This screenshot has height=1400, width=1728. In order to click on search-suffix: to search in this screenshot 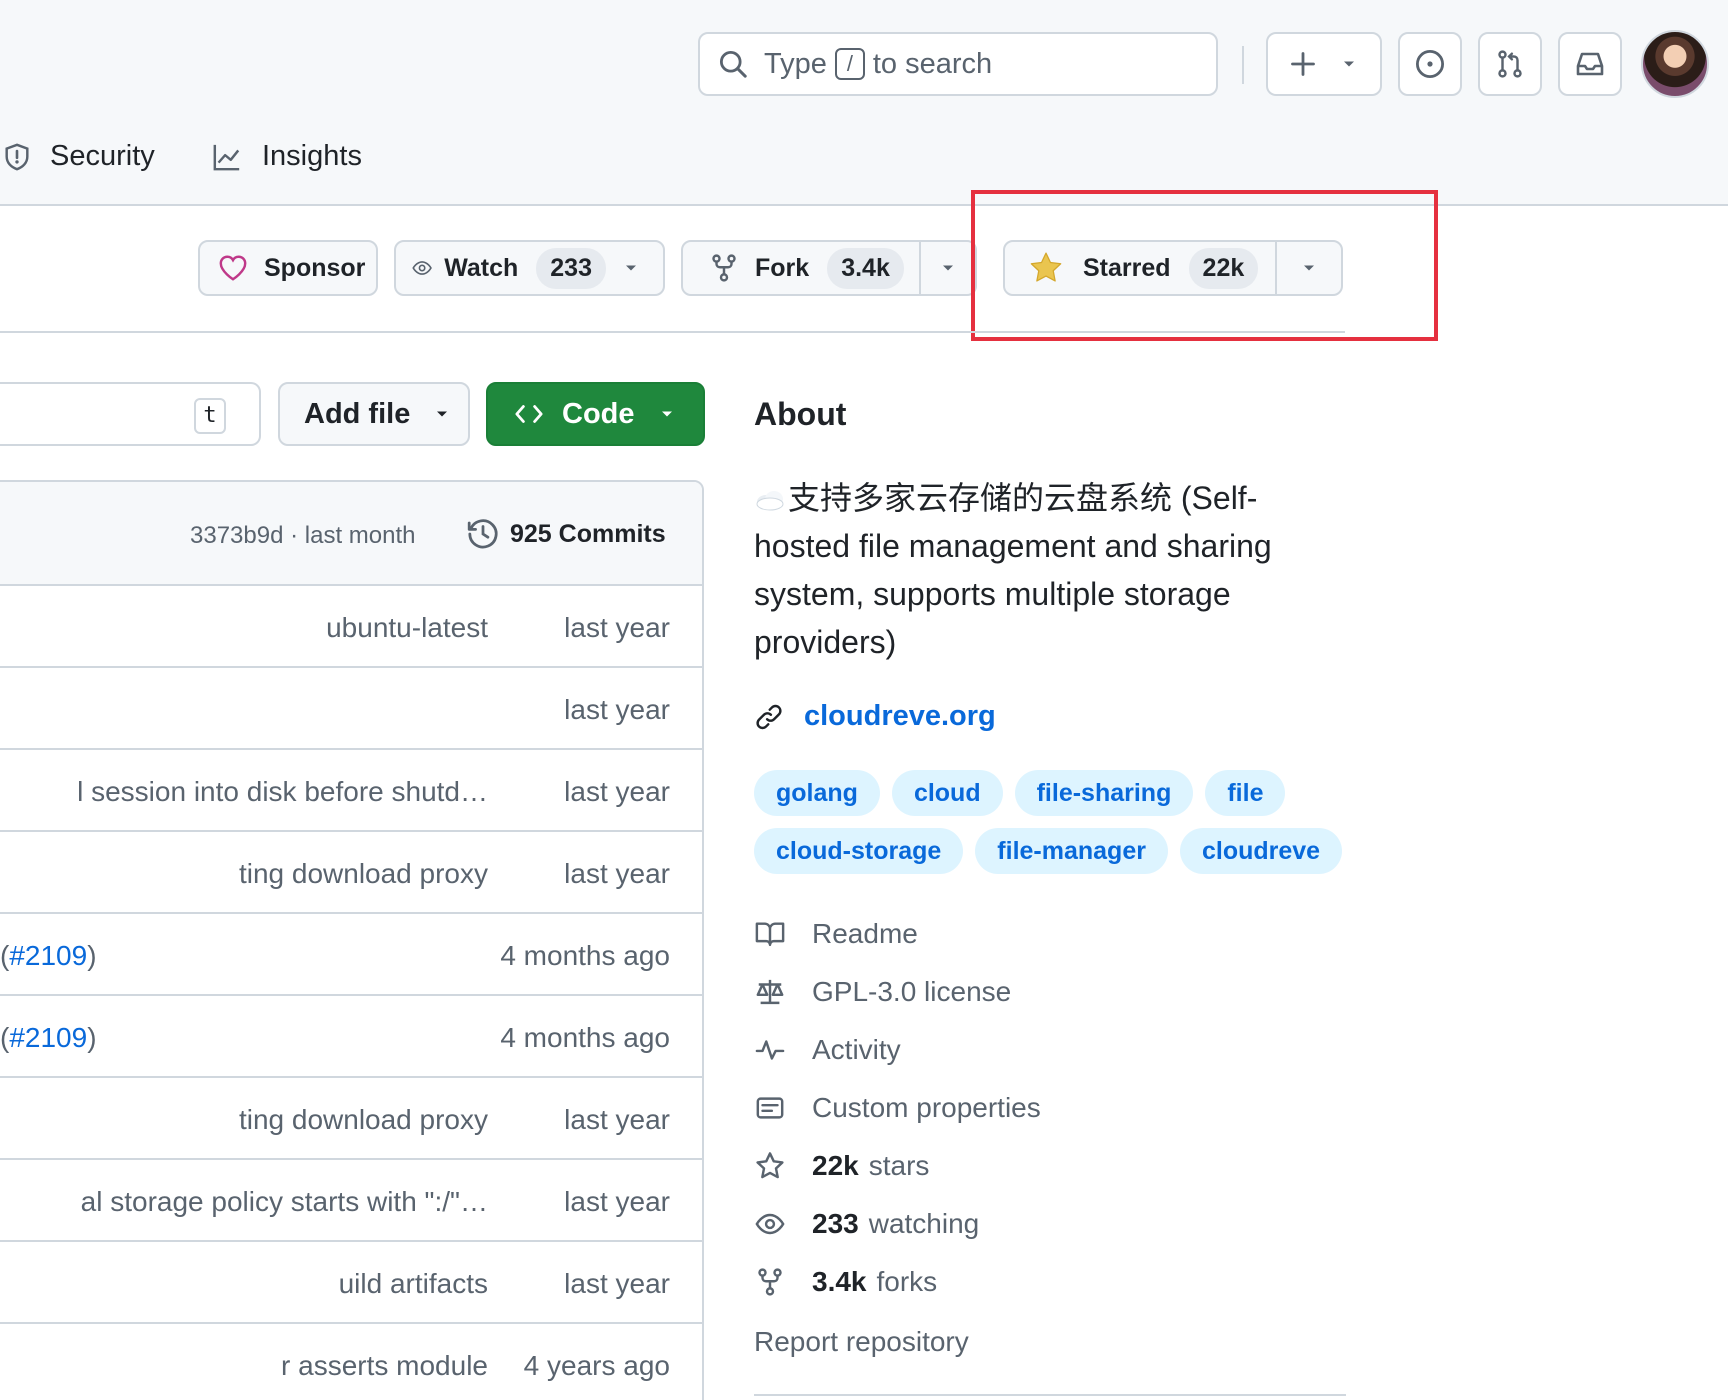, I will do `click(932, 63)`.